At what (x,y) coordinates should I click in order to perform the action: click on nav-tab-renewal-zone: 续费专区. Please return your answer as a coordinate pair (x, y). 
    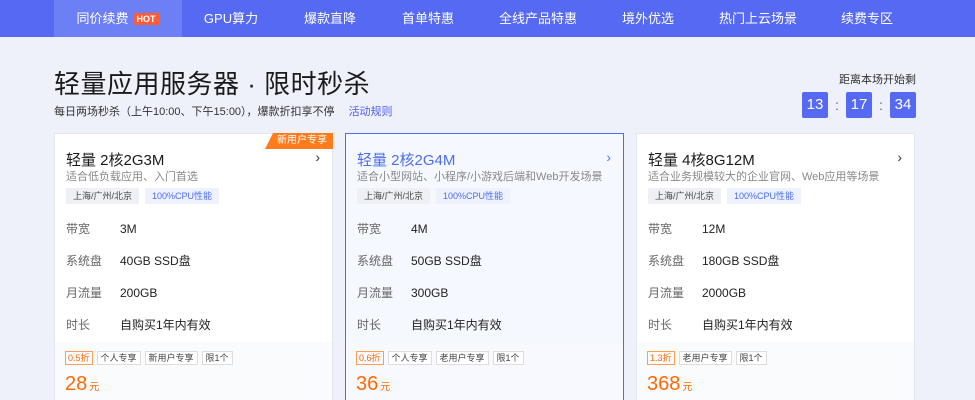
    Looking at the image, I should click on (867, 18).